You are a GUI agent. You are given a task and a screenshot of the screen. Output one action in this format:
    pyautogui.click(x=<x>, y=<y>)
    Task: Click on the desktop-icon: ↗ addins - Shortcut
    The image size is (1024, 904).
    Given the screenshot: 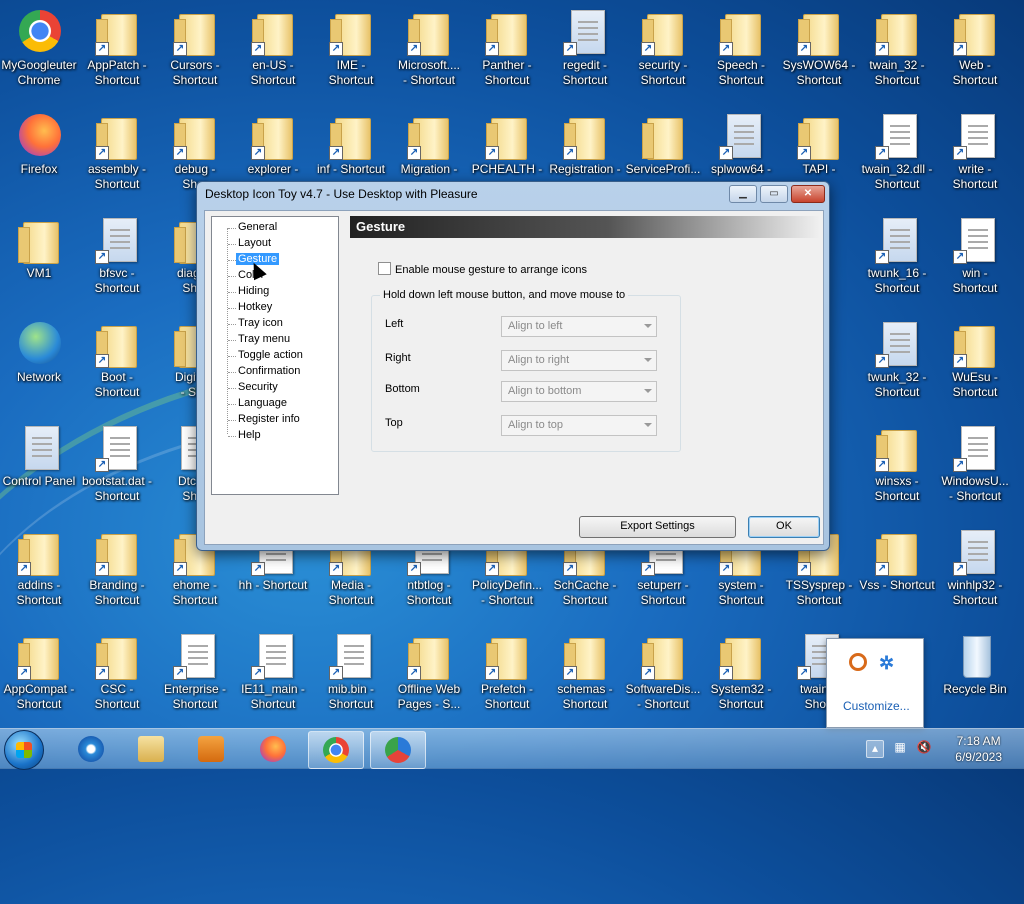 What is the action you would take?
    pyautogui.click(x=39, y=574)
    